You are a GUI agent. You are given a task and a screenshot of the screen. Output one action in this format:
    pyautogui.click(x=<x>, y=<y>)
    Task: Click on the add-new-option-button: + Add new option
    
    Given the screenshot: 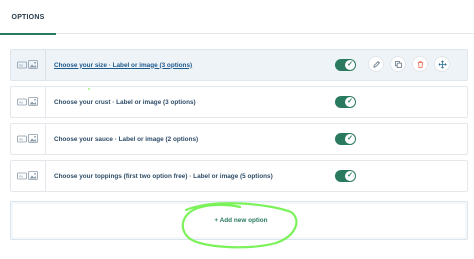 What is the action you would take?
    pyautogui.click(x=239, y=220)
    